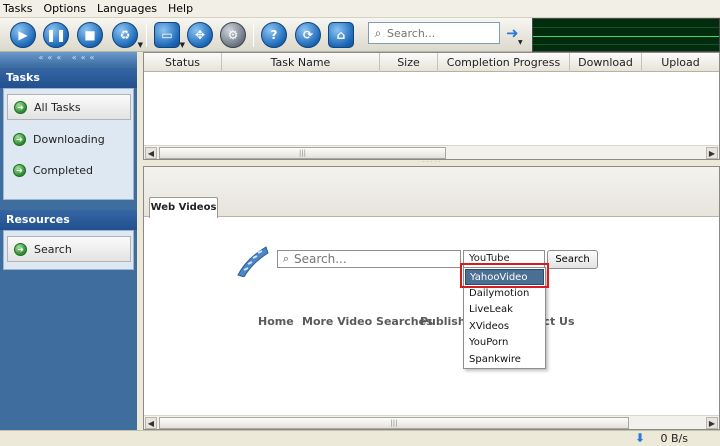 The height and width of the screenshot is (446, 720). I want to click on video-search-field: ⌕, so click(369, 259).